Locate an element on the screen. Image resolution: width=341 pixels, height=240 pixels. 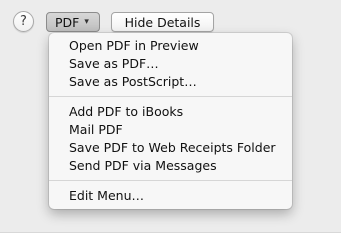
help-button: ? is located at coordinates (23, 21).